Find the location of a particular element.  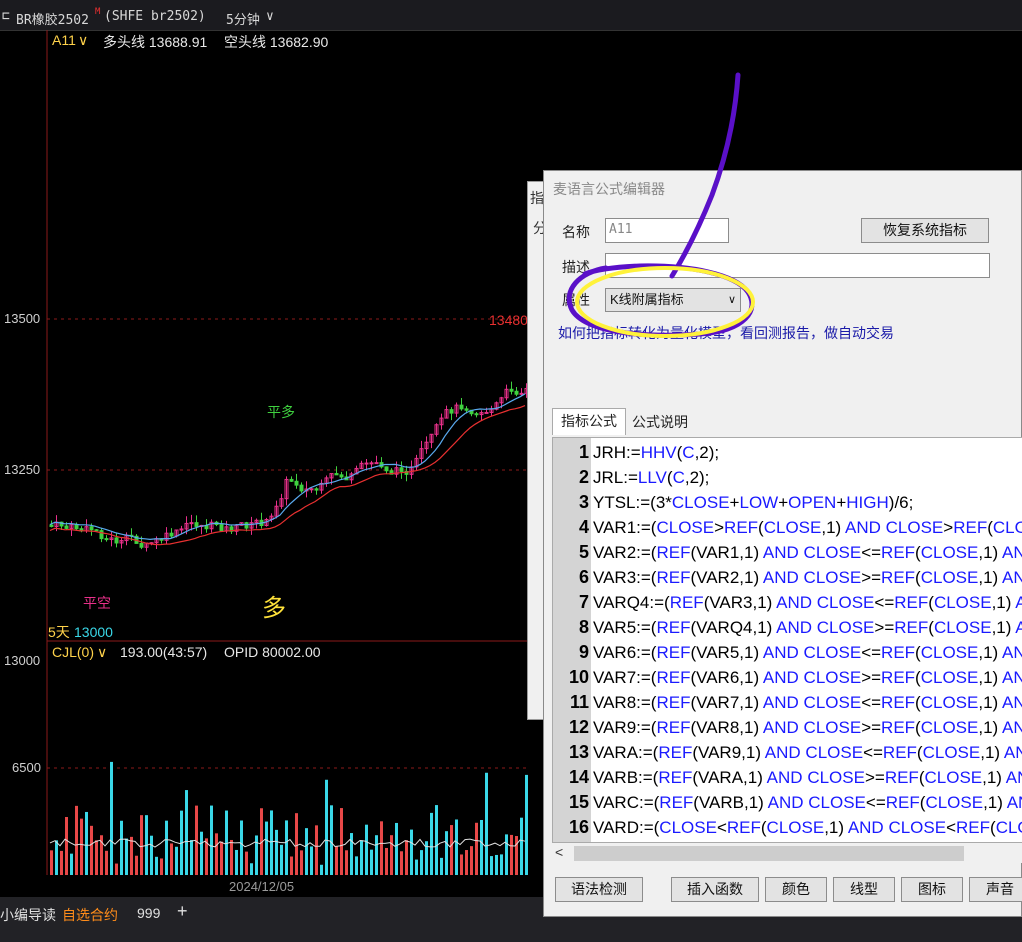

code-text: YTSL:=(3*CLOSE+LOW+OPEN+HIGH)/6; is located at coordinates (753, 502).